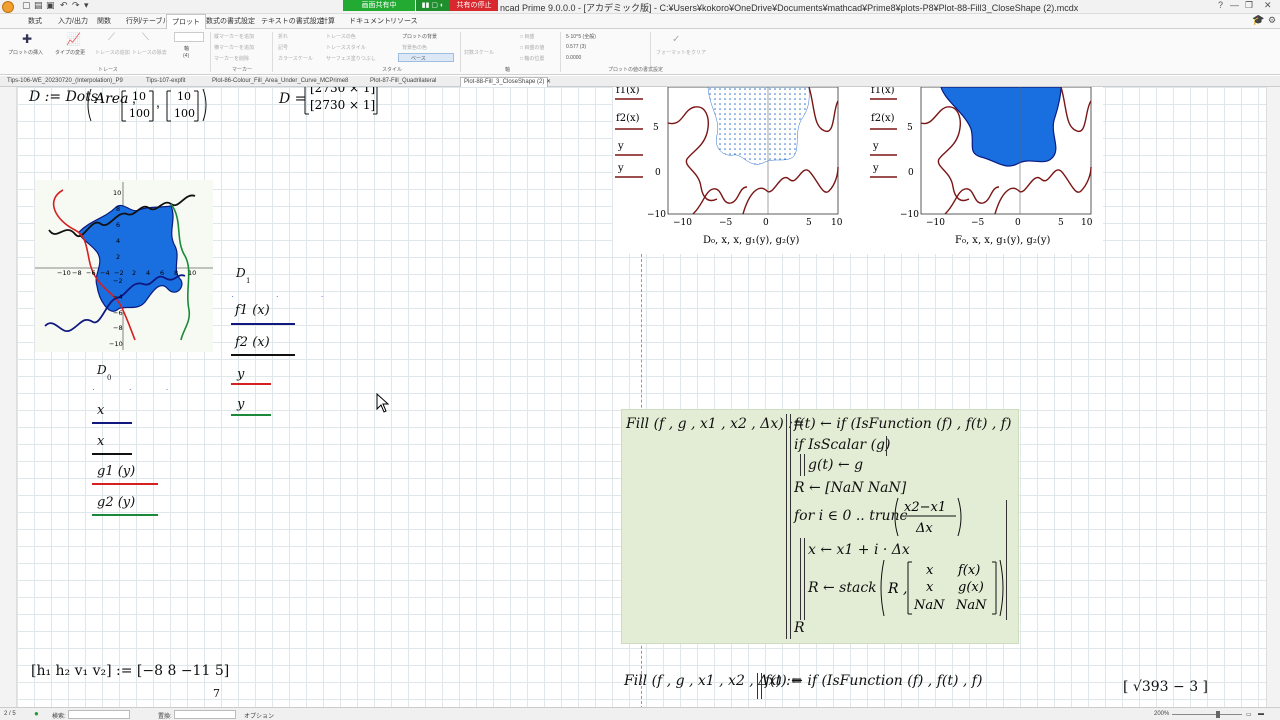 Image resolution: width=1280 pixels, height=720 pixels. Describe the element at coordinates (230, 21) in the screenshot. I see `tab-math-format: 数式の書式設定` at that location.